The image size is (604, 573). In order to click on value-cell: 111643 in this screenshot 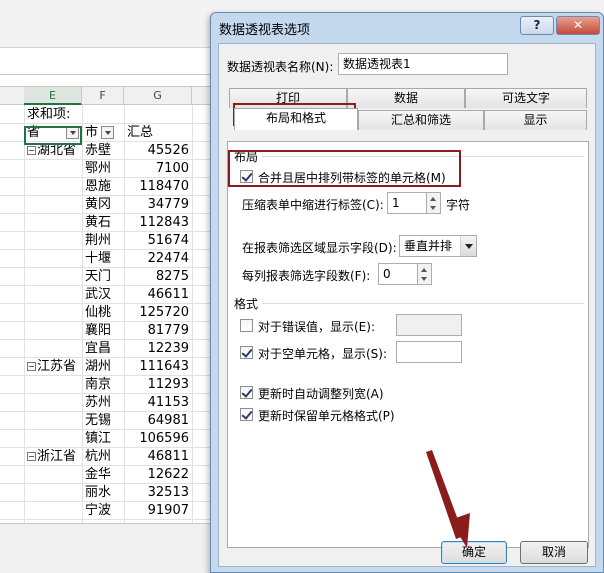, I will do `click(158, 367)`.